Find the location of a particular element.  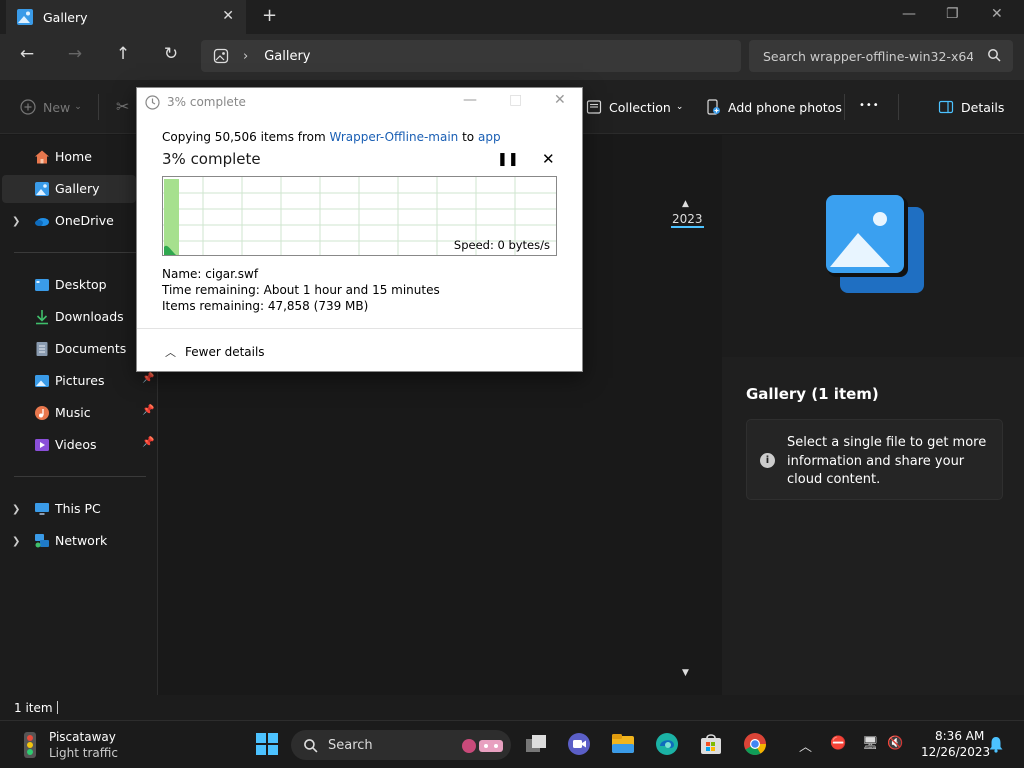

add-phone-photos-button: Add phone photos is located at coordinates (773, 107).